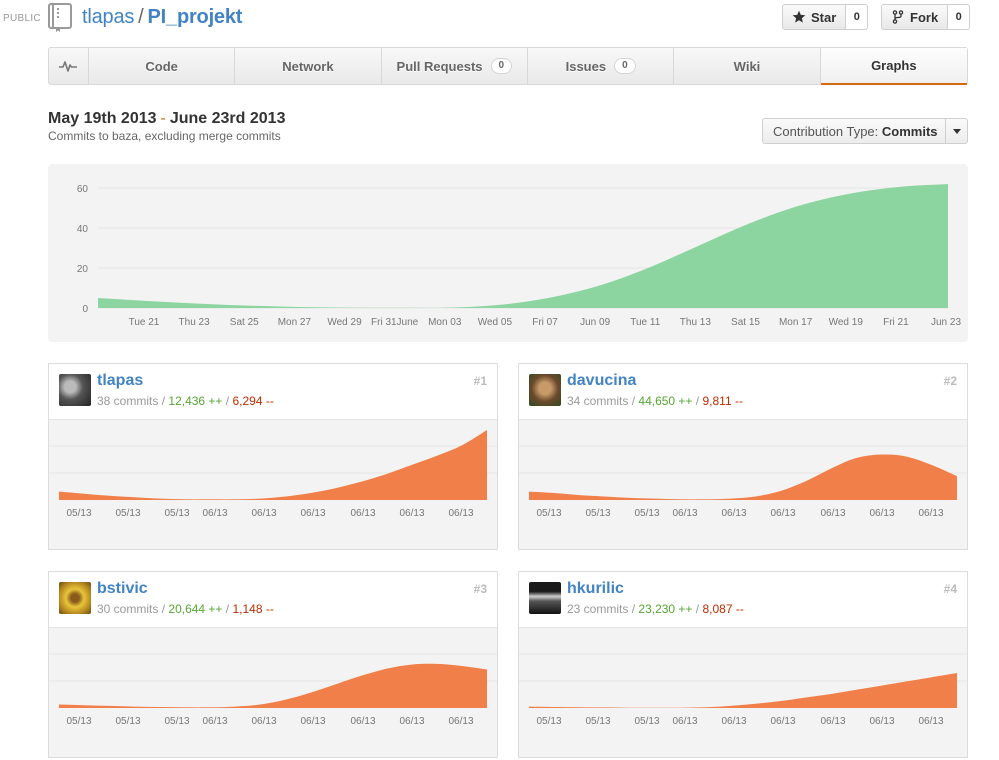  Describe the element at coordinates (896, 322) in the screenshot. I see `x-tick-label: Fri 21` at that location.